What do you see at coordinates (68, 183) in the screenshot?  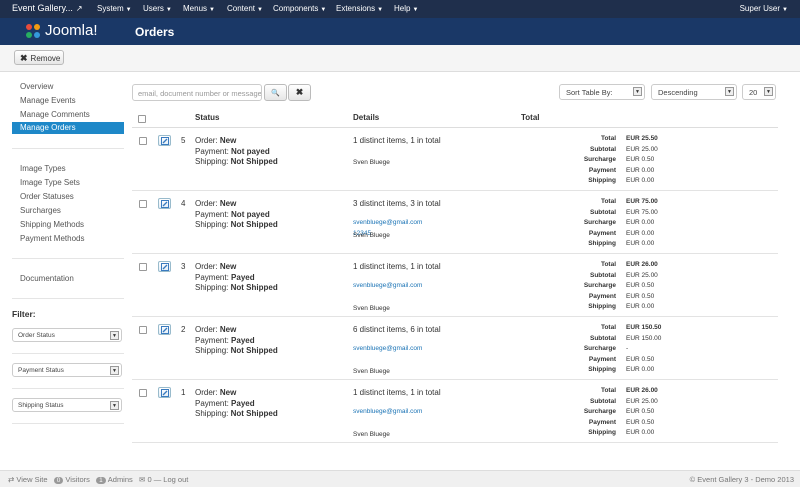 I see `sidebar-item-image-type-sets: Image Type Sets` at bounding box center [68, 183].